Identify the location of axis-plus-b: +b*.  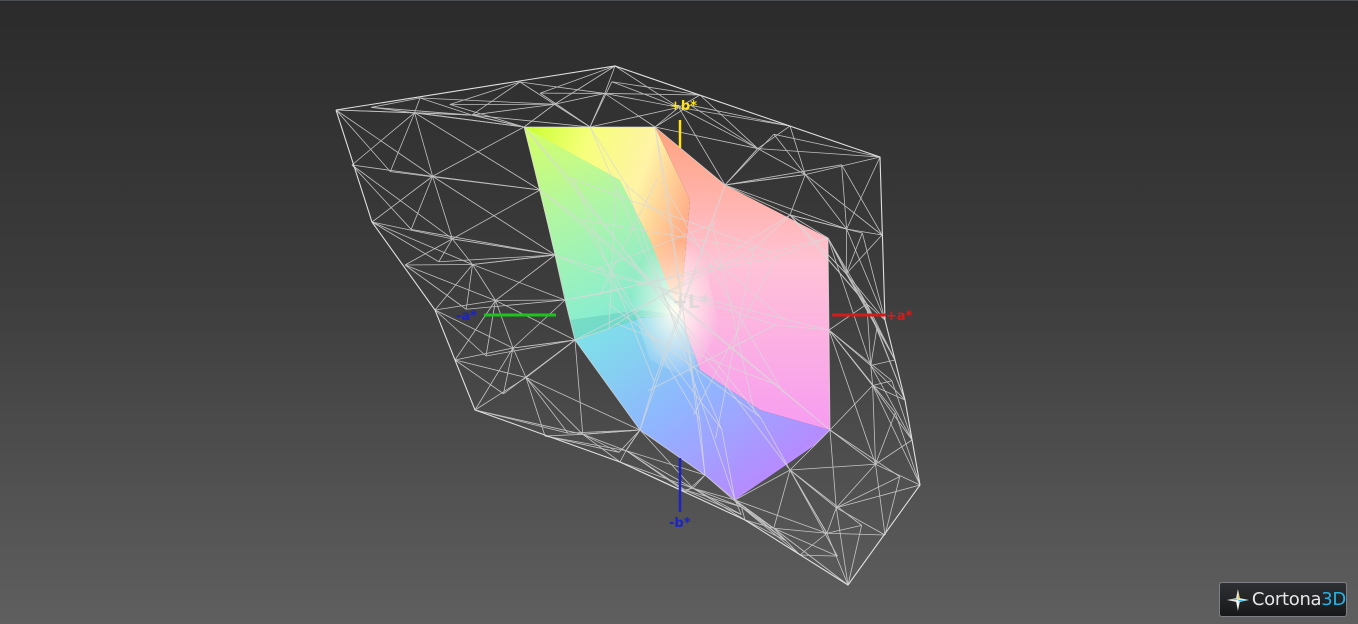
(683, 123).